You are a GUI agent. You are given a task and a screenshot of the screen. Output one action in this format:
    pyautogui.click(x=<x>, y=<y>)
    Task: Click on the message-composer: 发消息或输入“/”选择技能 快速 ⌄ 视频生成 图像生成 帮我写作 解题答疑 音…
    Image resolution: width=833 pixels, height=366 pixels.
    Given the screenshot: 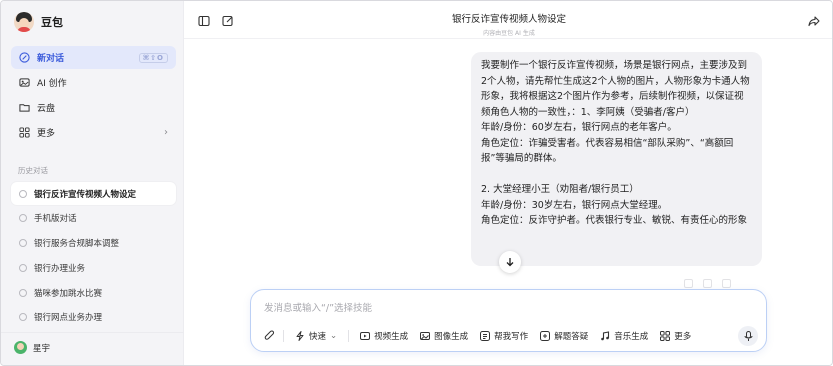 What is the action you would take?
    pyautogui.click(x=508, y=320)
    